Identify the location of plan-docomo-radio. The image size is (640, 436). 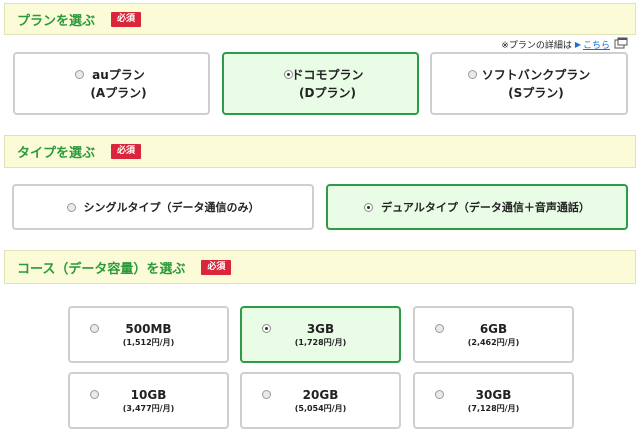
(288, 74).